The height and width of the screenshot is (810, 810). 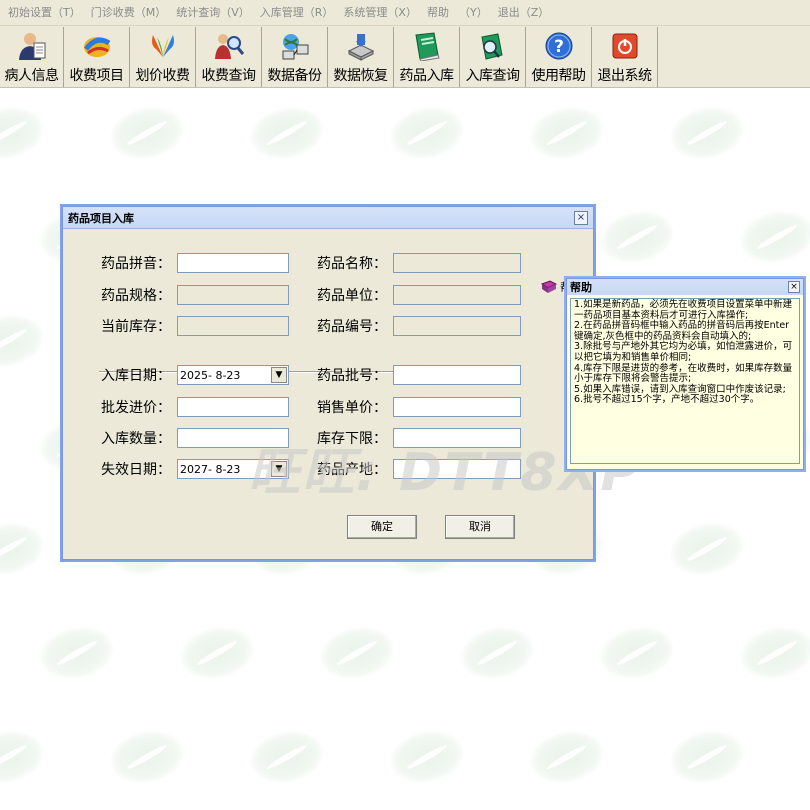 I want to click on user-help-label: 使用帮助, so click(x=559, y=76).